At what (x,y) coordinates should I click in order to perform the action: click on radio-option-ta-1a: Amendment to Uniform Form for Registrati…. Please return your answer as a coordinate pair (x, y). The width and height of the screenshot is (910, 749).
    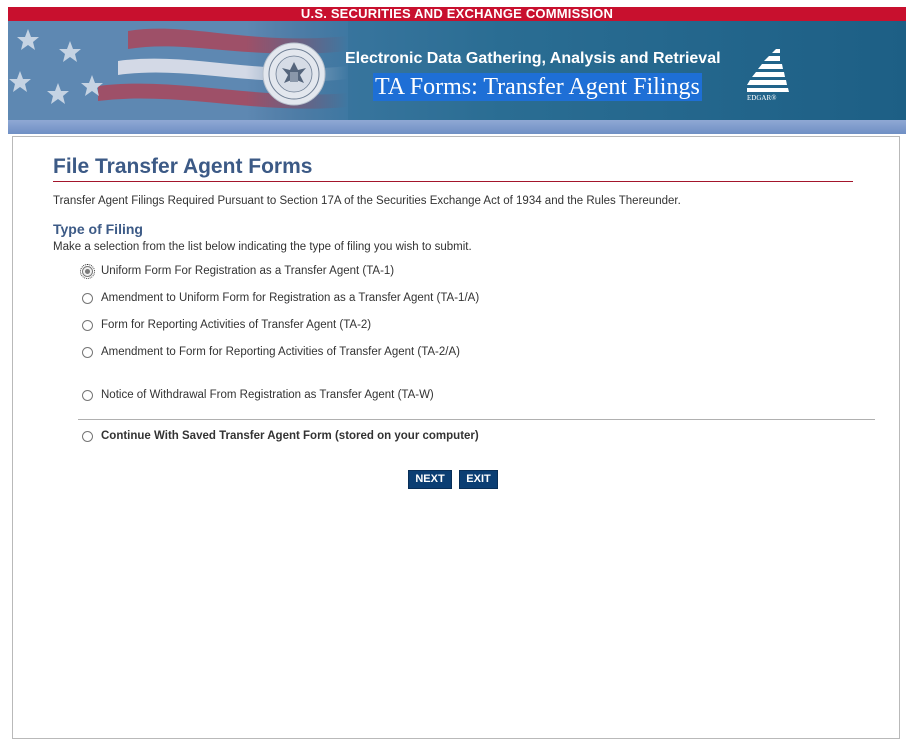
    Looking at the image, I should click on (280, 298).